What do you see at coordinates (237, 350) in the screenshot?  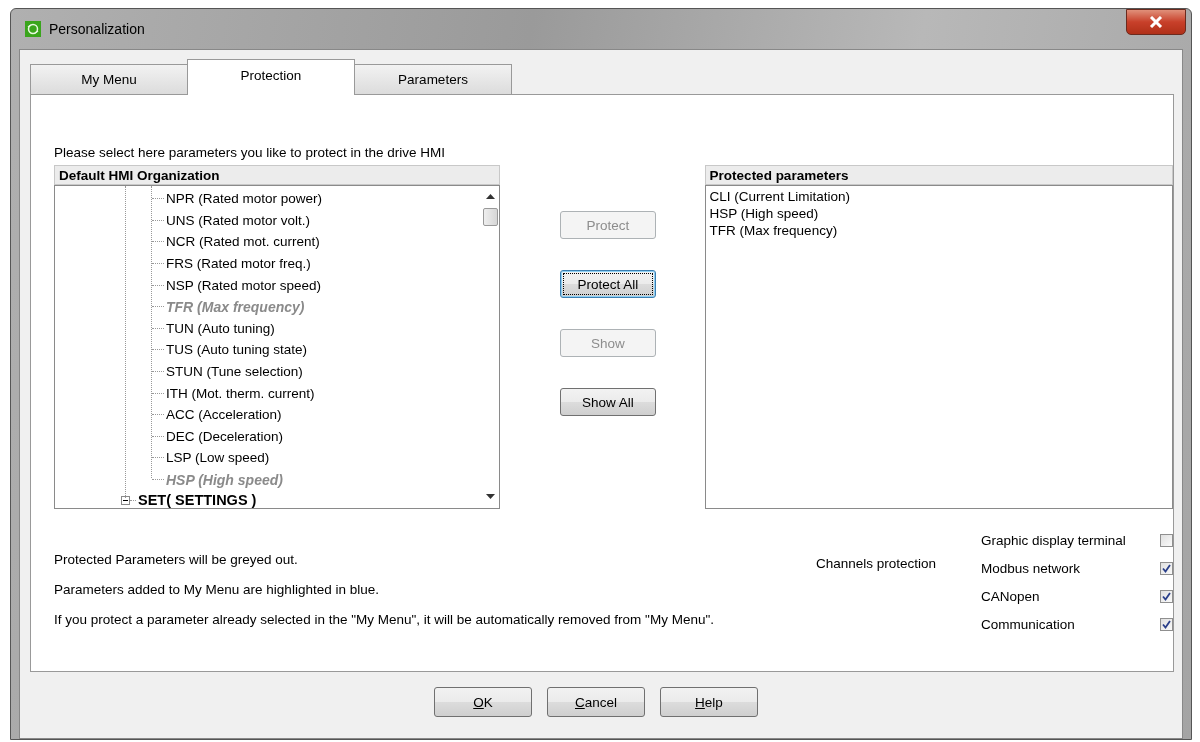 I see `tree-item: TUS (Auto tuning state)` at bounding box center [237, 350].